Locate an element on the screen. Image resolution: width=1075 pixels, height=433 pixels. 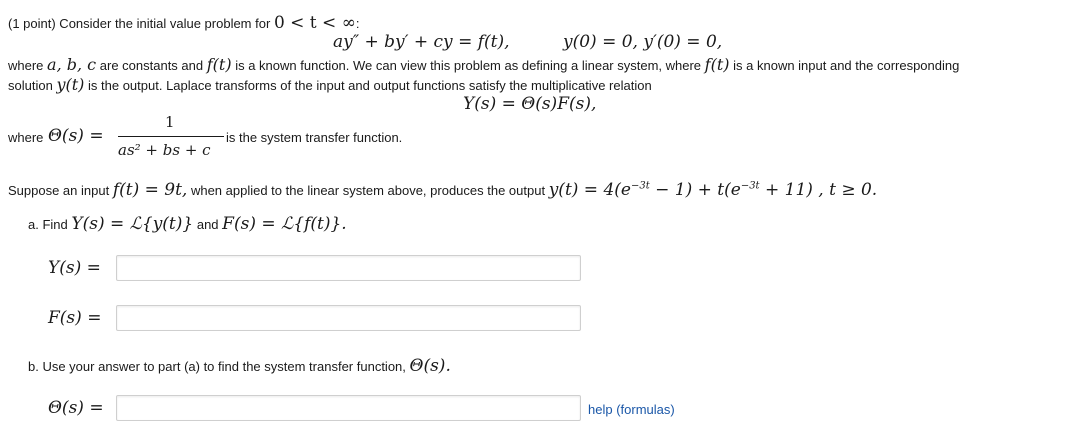
para-math: y(t) is located at coordinates (70, 84).